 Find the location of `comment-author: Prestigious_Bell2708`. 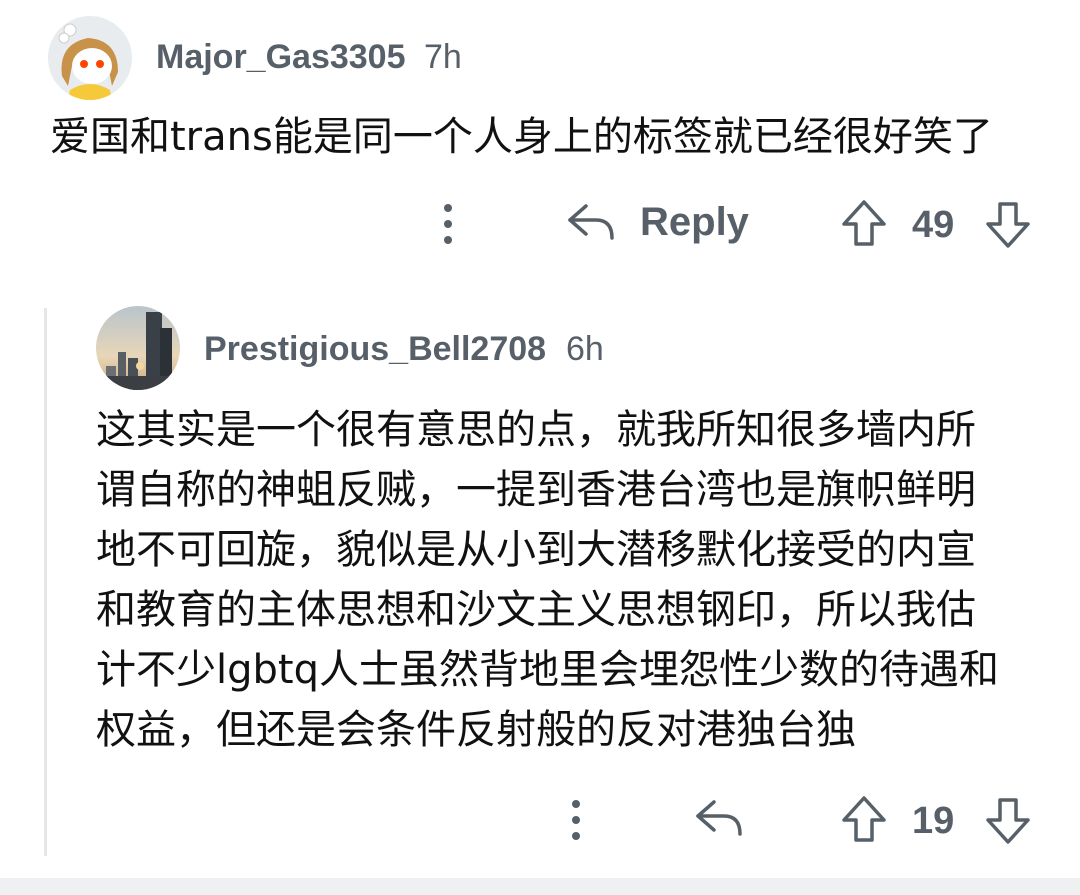

comment-author: Prestigious_Bell2708 is located at coordinates (375, 349).